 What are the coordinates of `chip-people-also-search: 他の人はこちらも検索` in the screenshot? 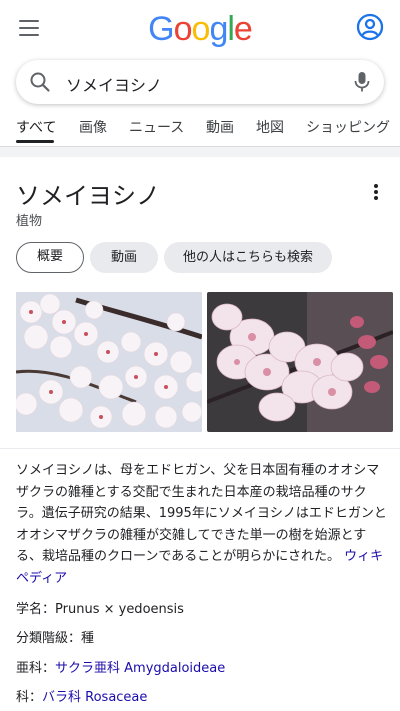 It's located at (248, 257).